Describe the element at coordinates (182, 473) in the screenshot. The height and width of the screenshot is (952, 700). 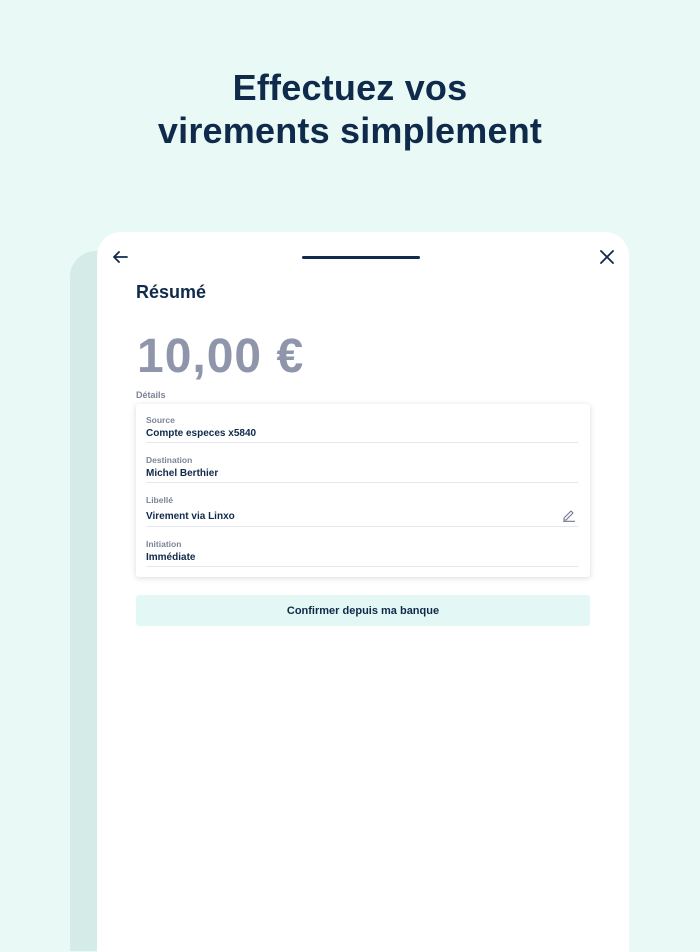
I see `field-value: Michel Berthier` at that location.